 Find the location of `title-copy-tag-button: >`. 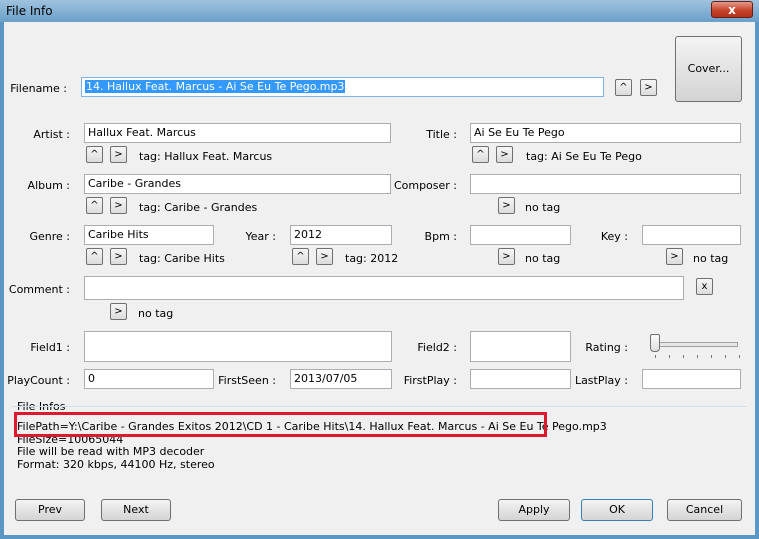

title-copy-tag-button: > is located at coordinates (504, 154).